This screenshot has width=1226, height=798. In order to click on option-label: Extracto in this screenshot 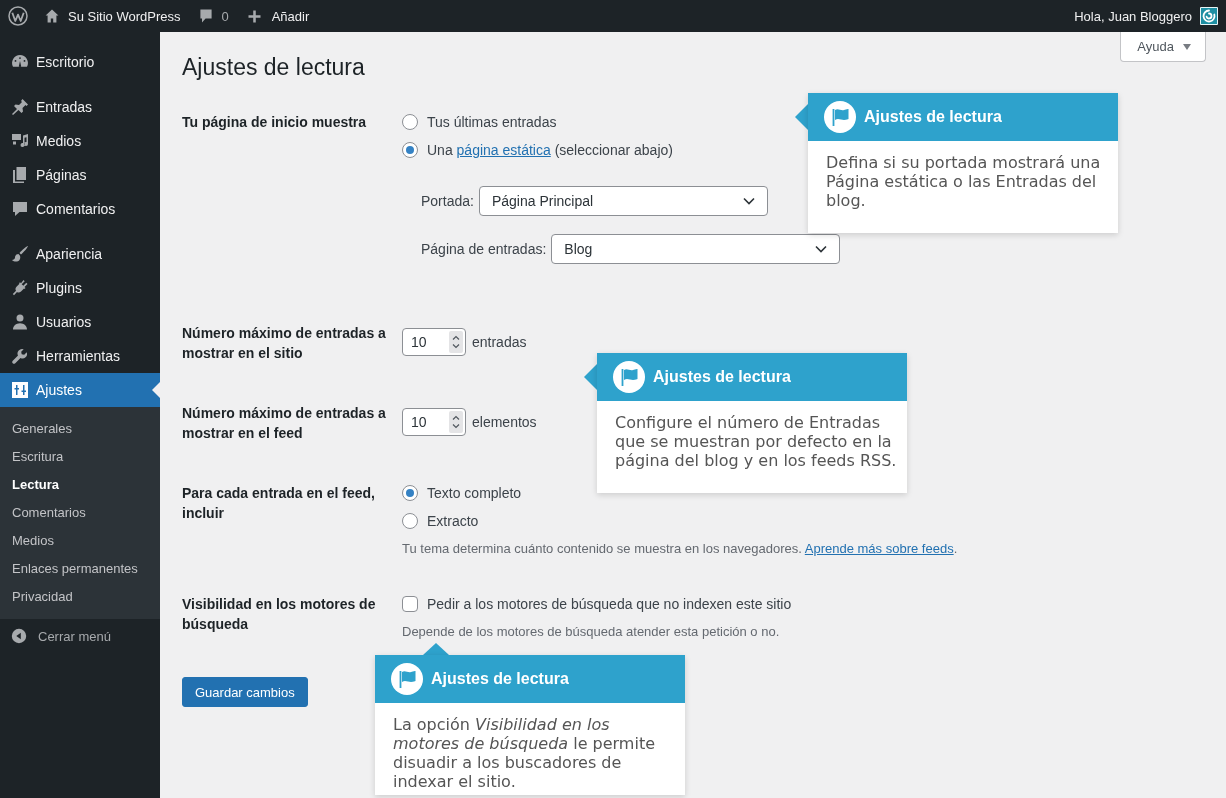, I will do `click(453, 521)`.